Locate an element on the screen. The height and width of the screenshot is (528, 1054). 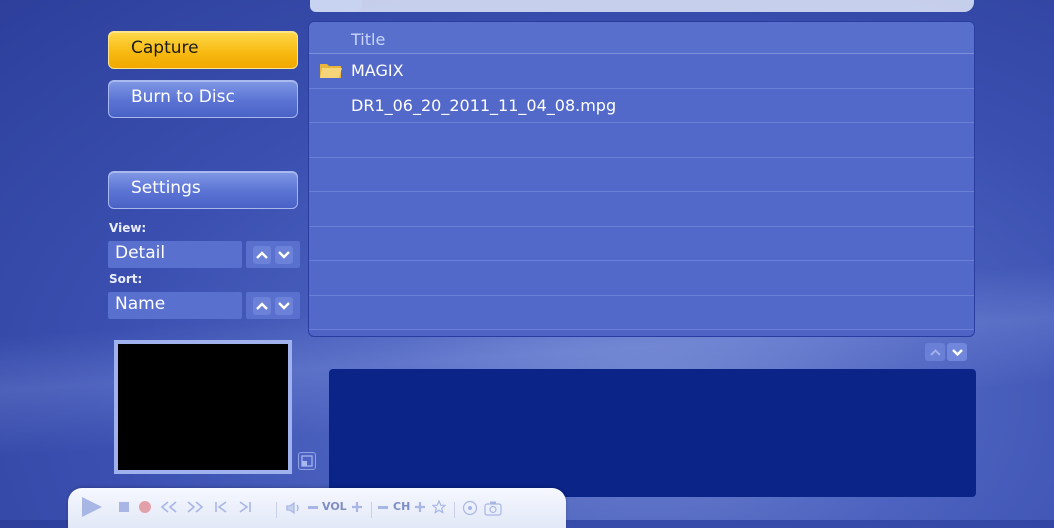
skip-forward-icon is located at coordinates (244, 507).